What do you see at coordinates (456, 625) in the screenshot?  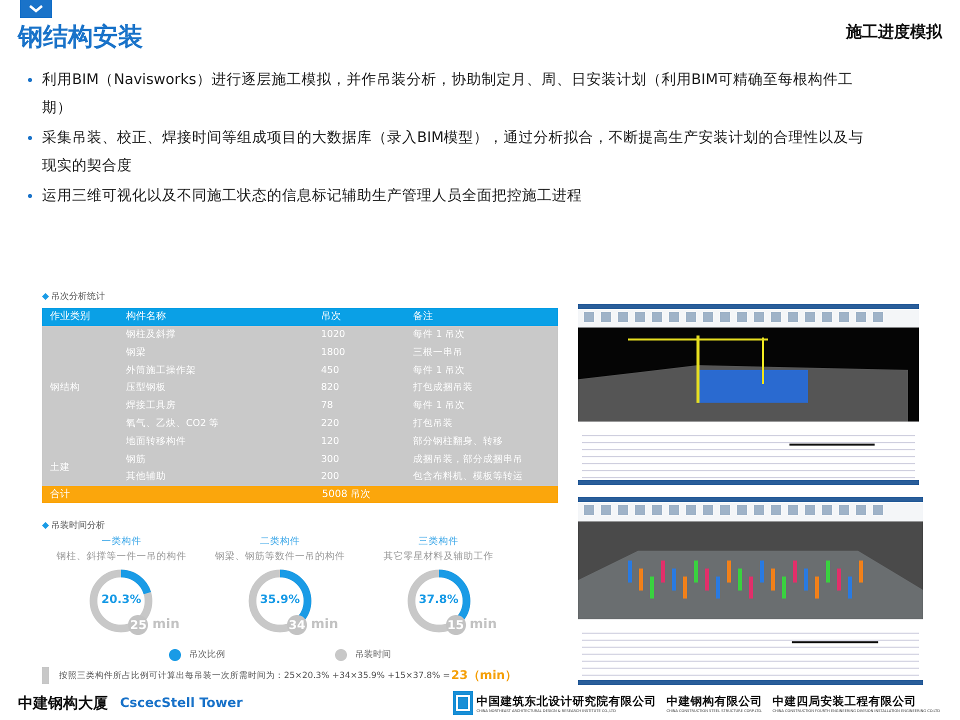 I see `minutes-badge: 15` at bounding box center [456, 625].